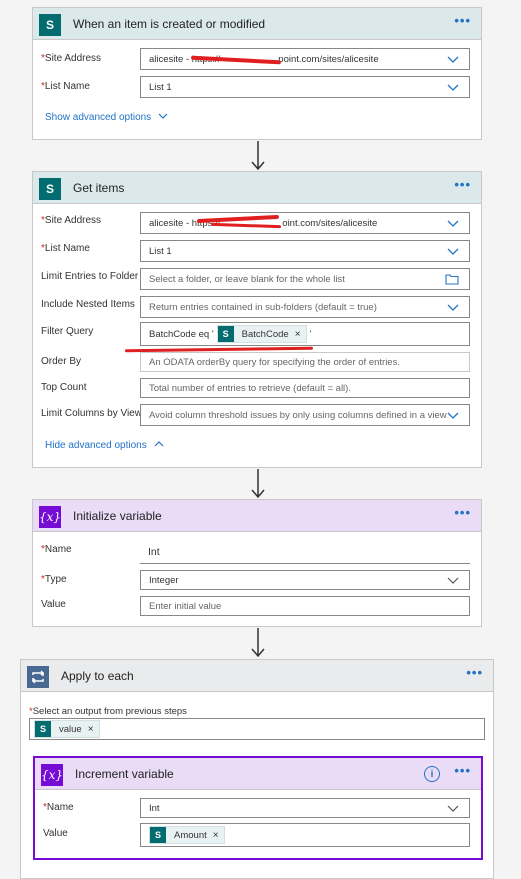 Image resolution: width=521 pixels, height=879 pixels. I want to click on variable-type-dropdown: Integer, so click(305, 580).